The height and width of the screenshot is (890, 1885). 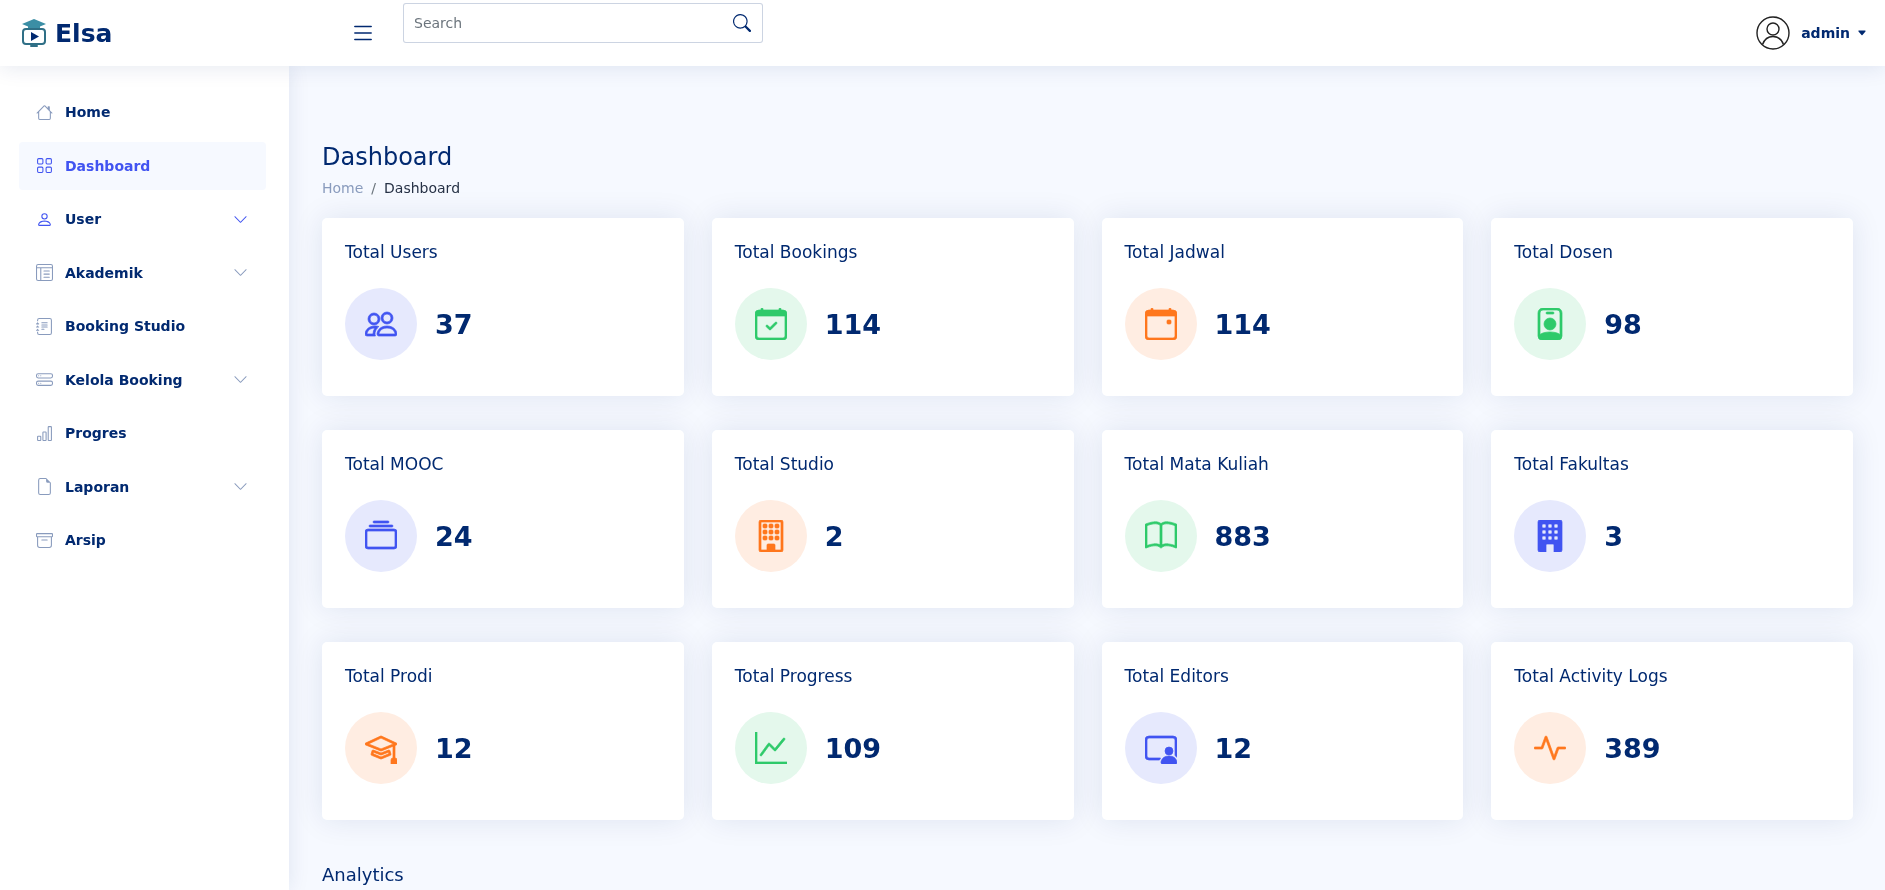 I want to click on sidebar-item: Home, so click(x=142, y=112).